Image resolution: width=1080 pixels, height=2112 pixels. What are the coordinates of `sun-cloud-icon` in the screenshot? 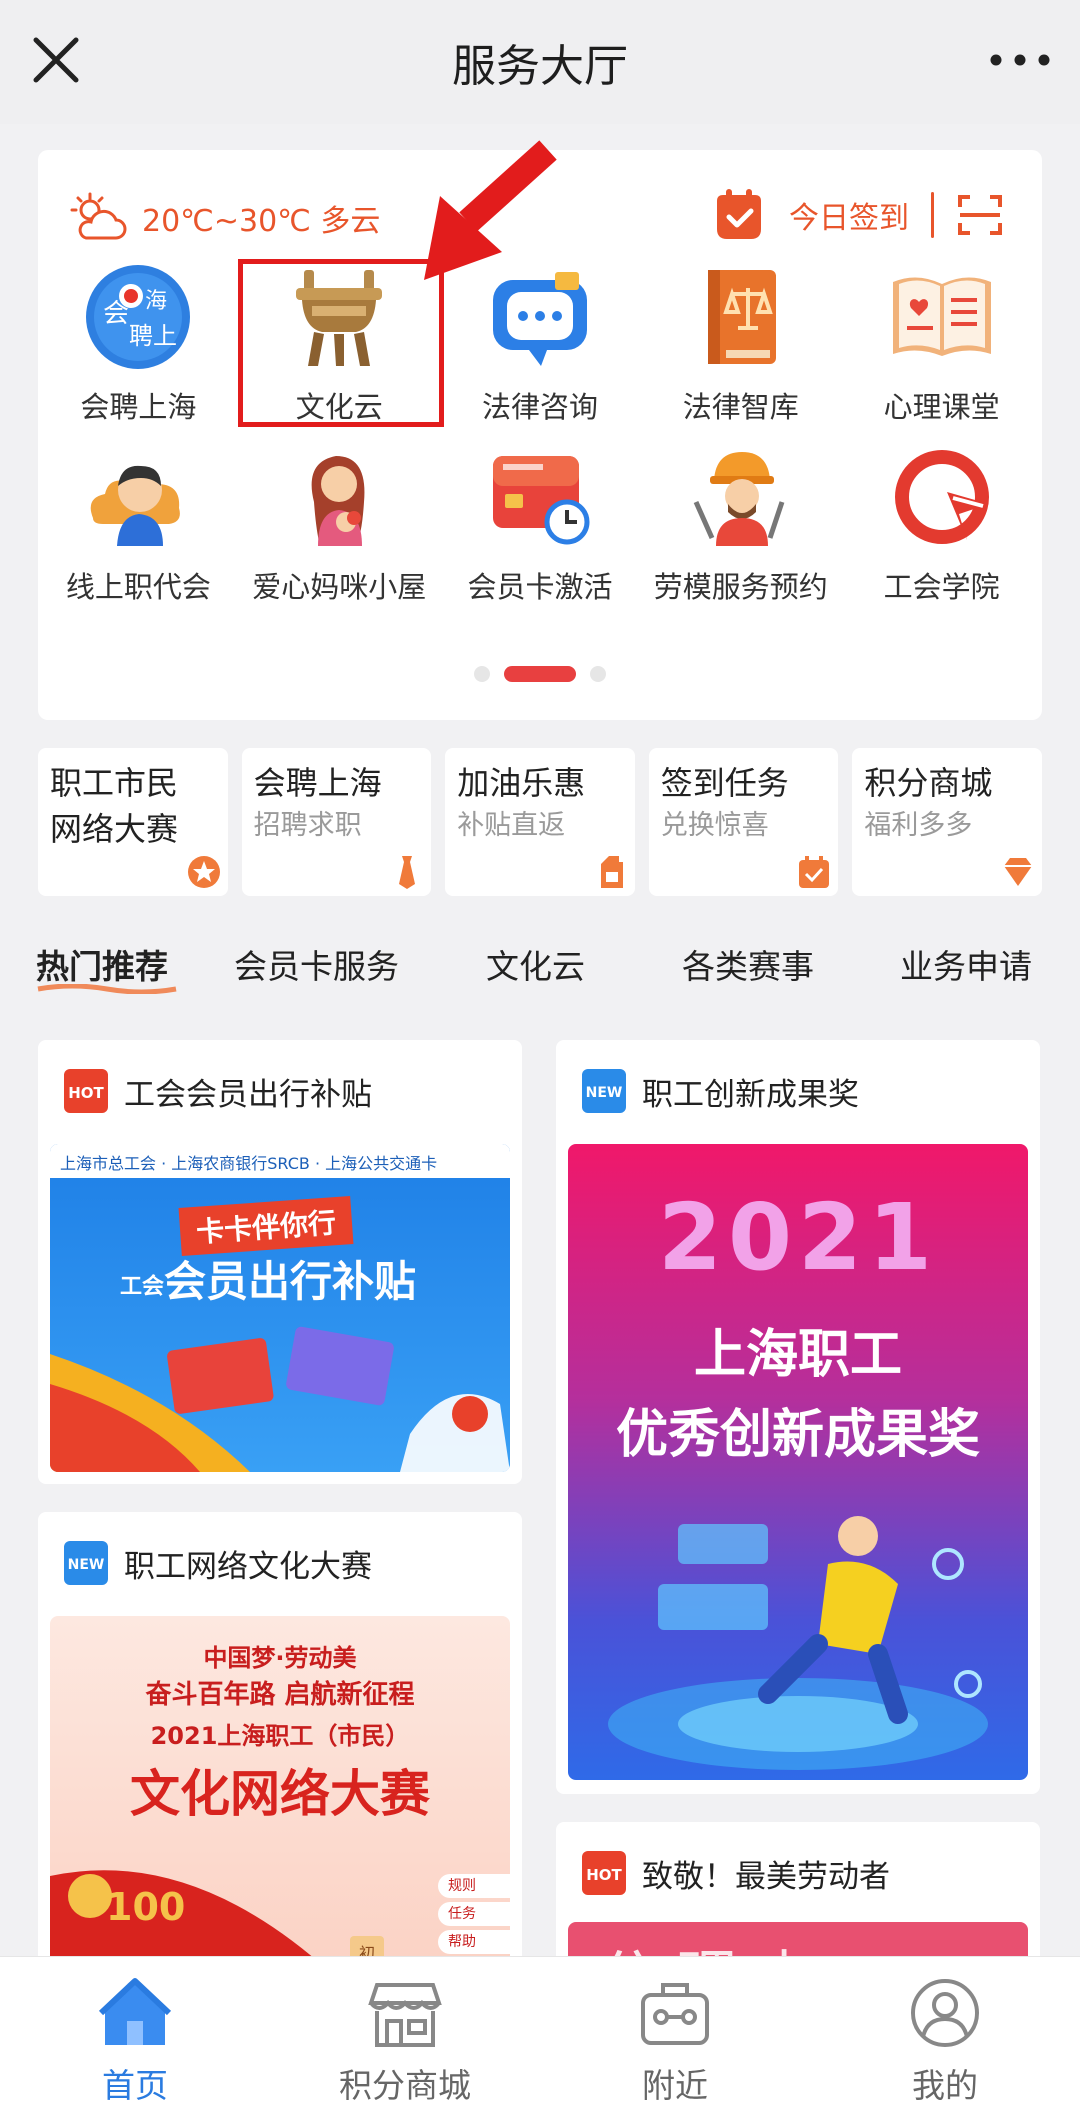 It's located at (98, 216).